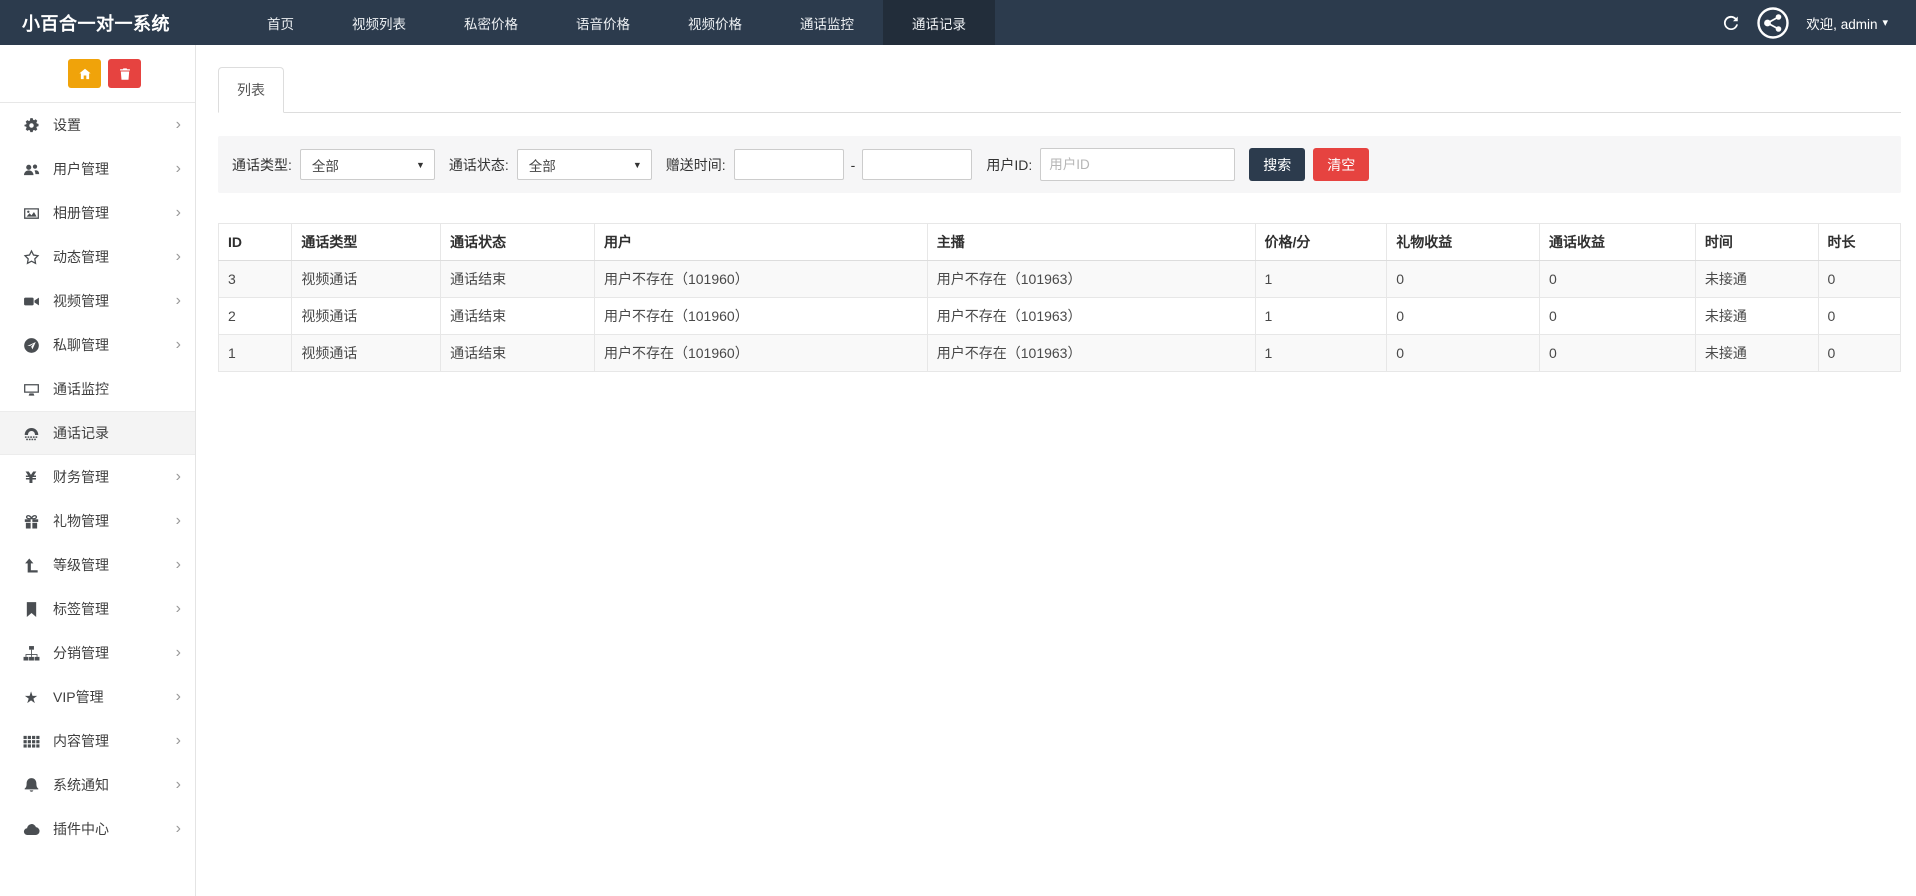 The image size is (1916, 896). Describe the element at coordinates (31, 521) in the screenshot. I see `gift-icon` at that location.